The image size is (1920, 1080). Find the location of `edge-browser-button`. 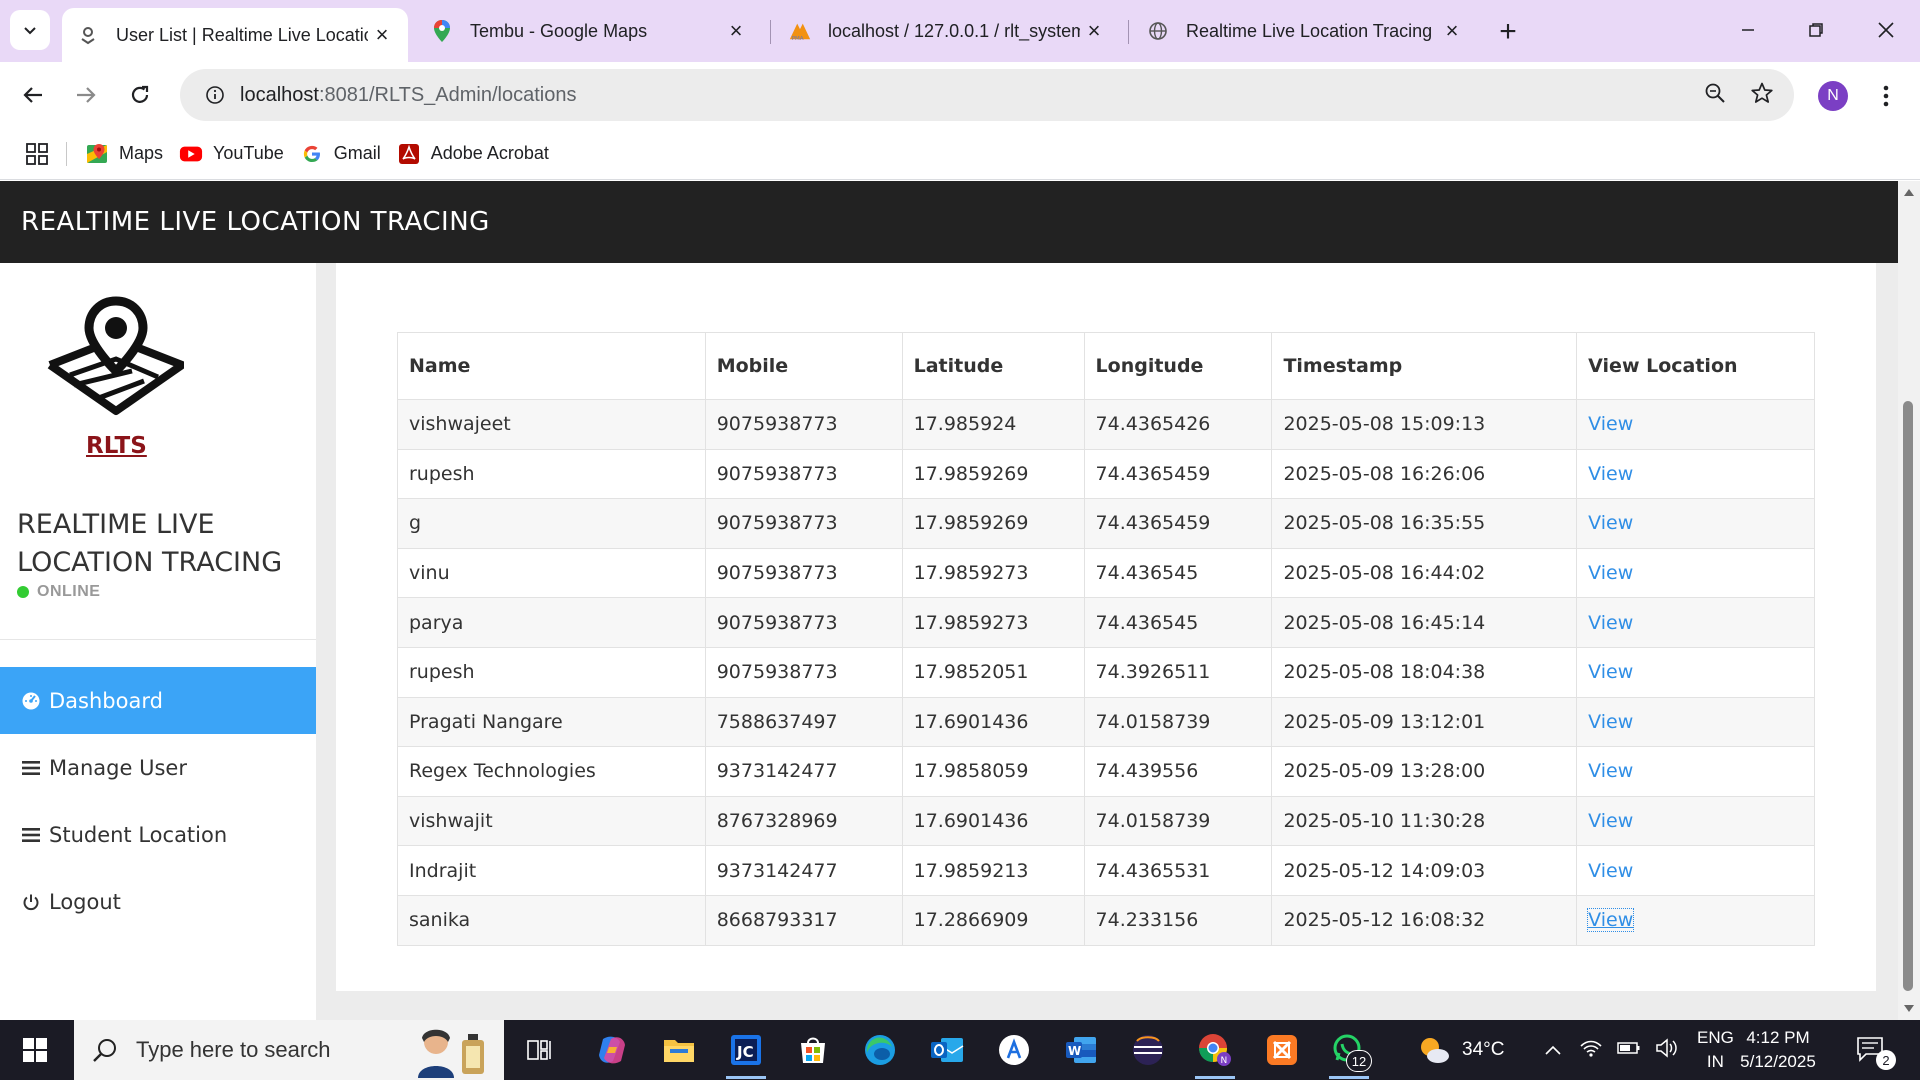

edge-browser-button is located at coordinates (880, 1050).